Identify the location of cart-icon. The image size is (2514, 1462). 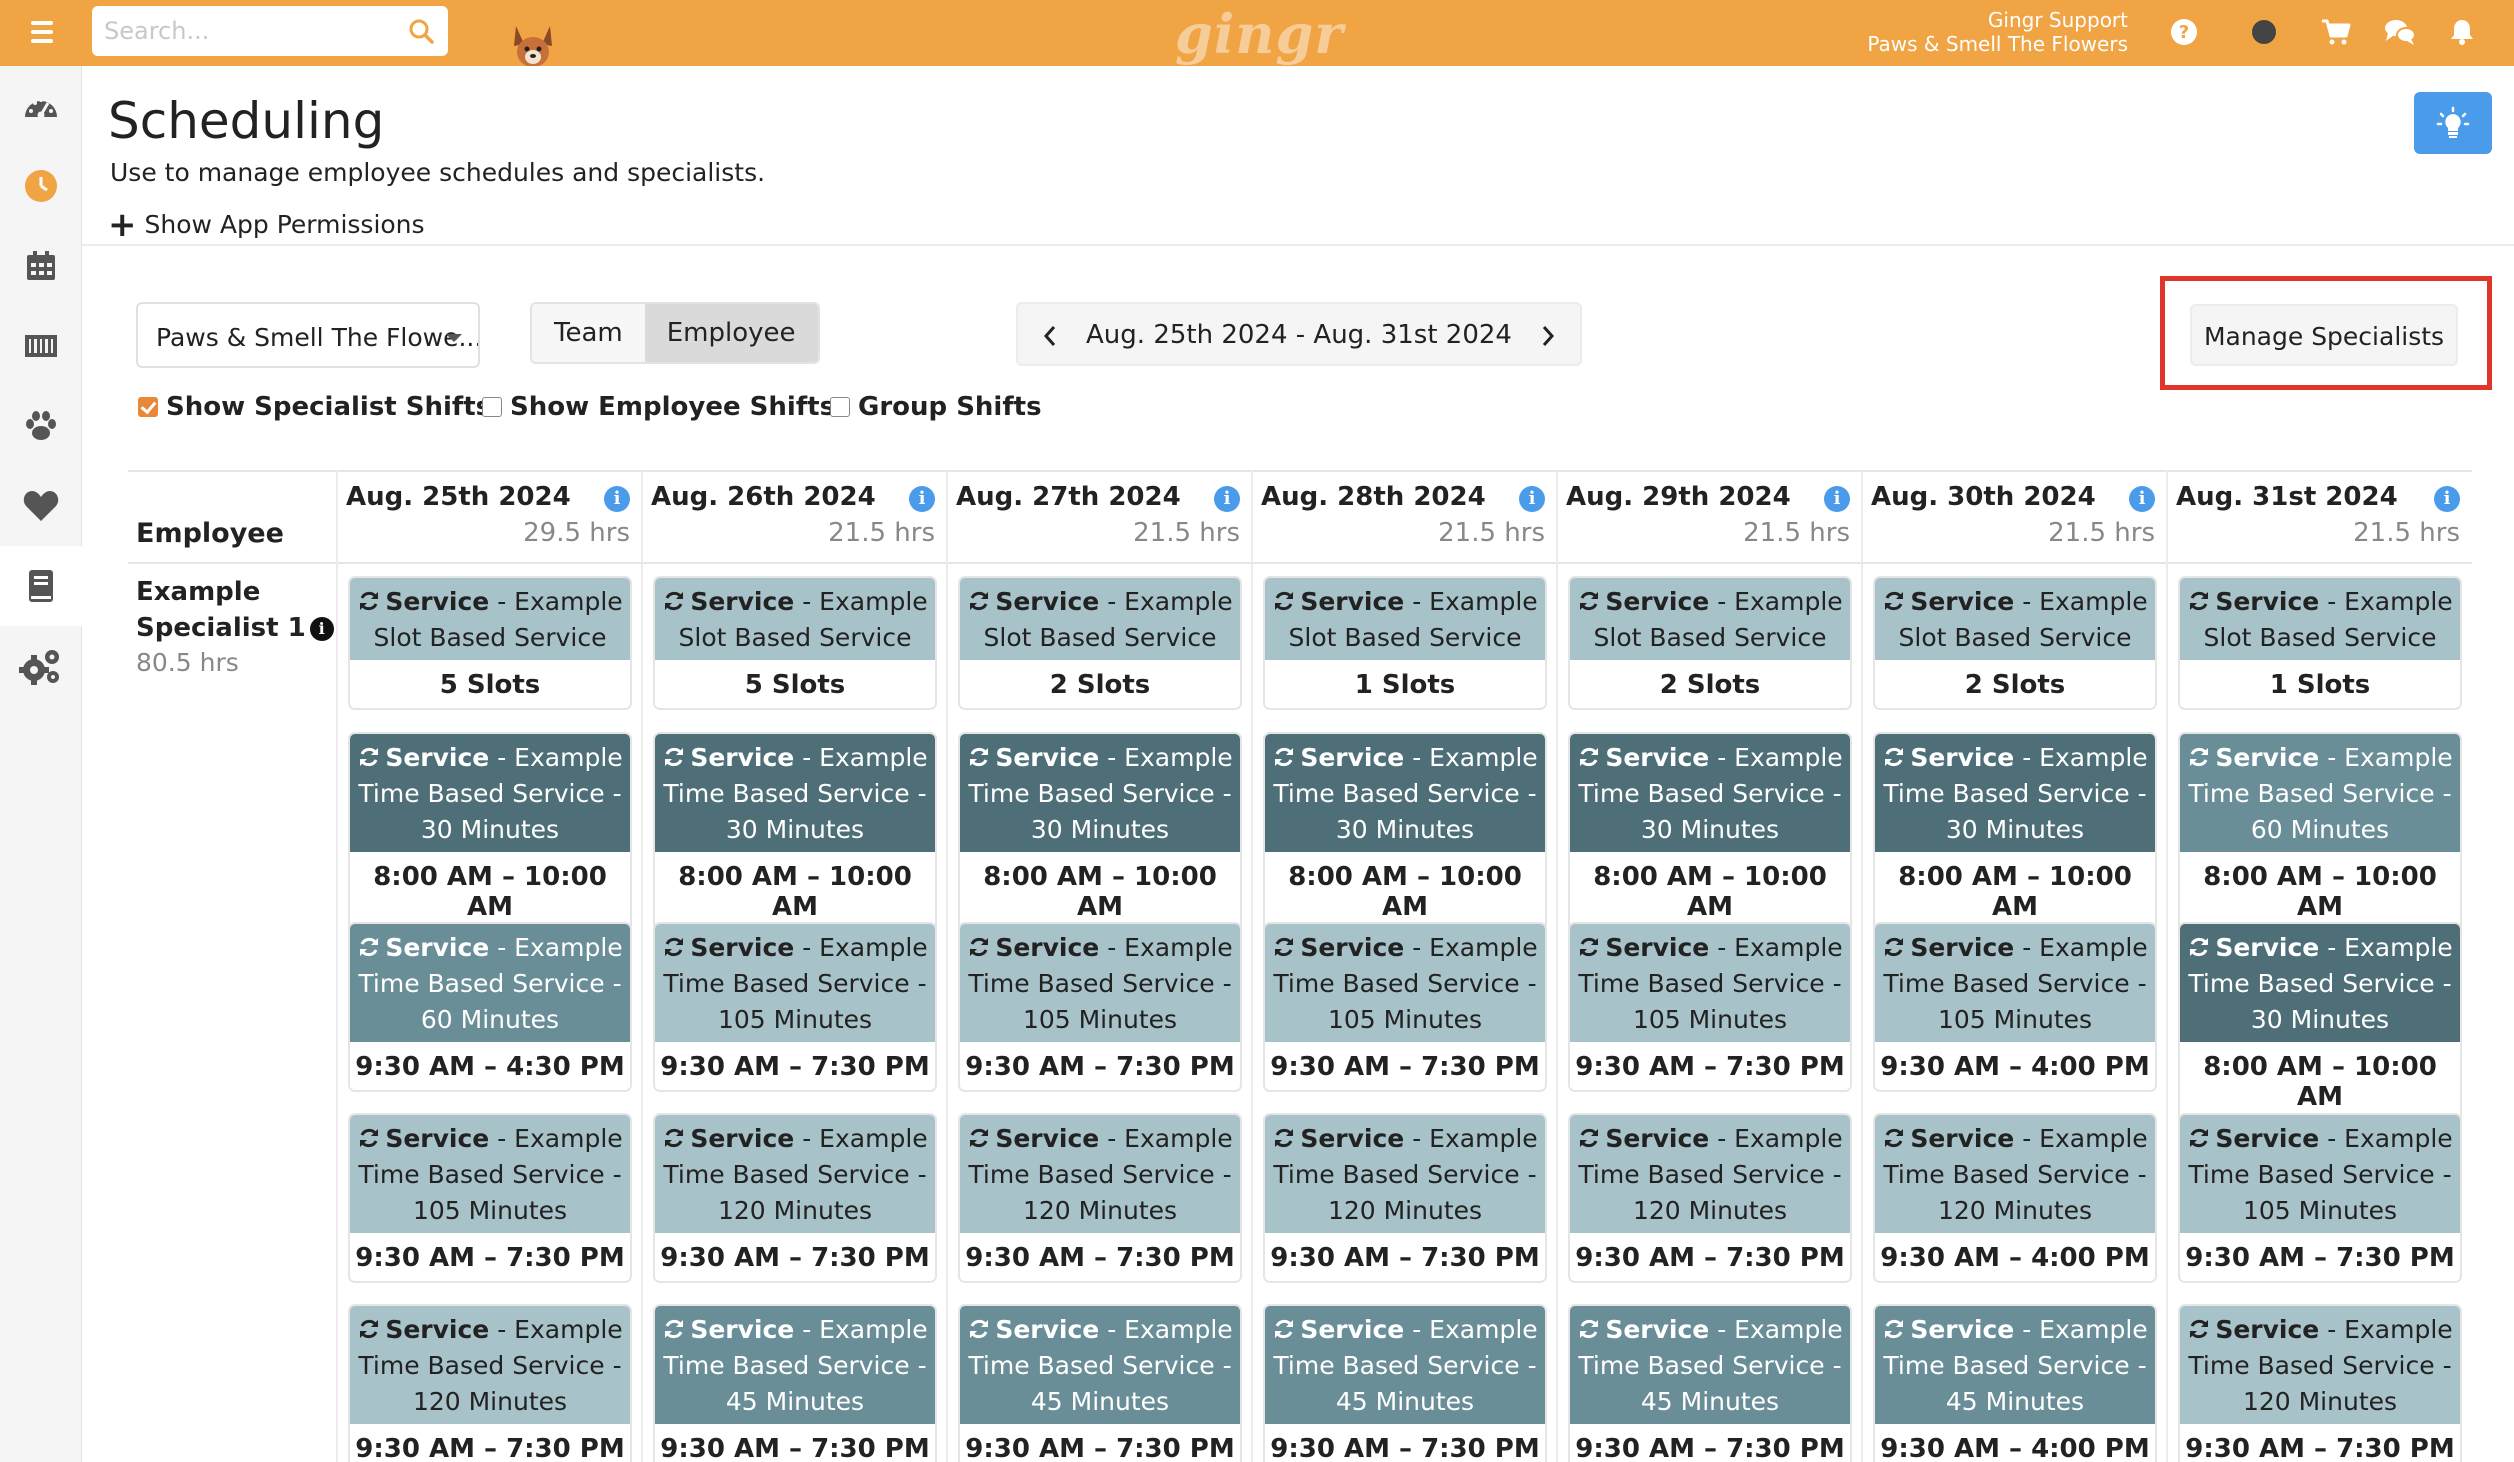
(2336, 32).